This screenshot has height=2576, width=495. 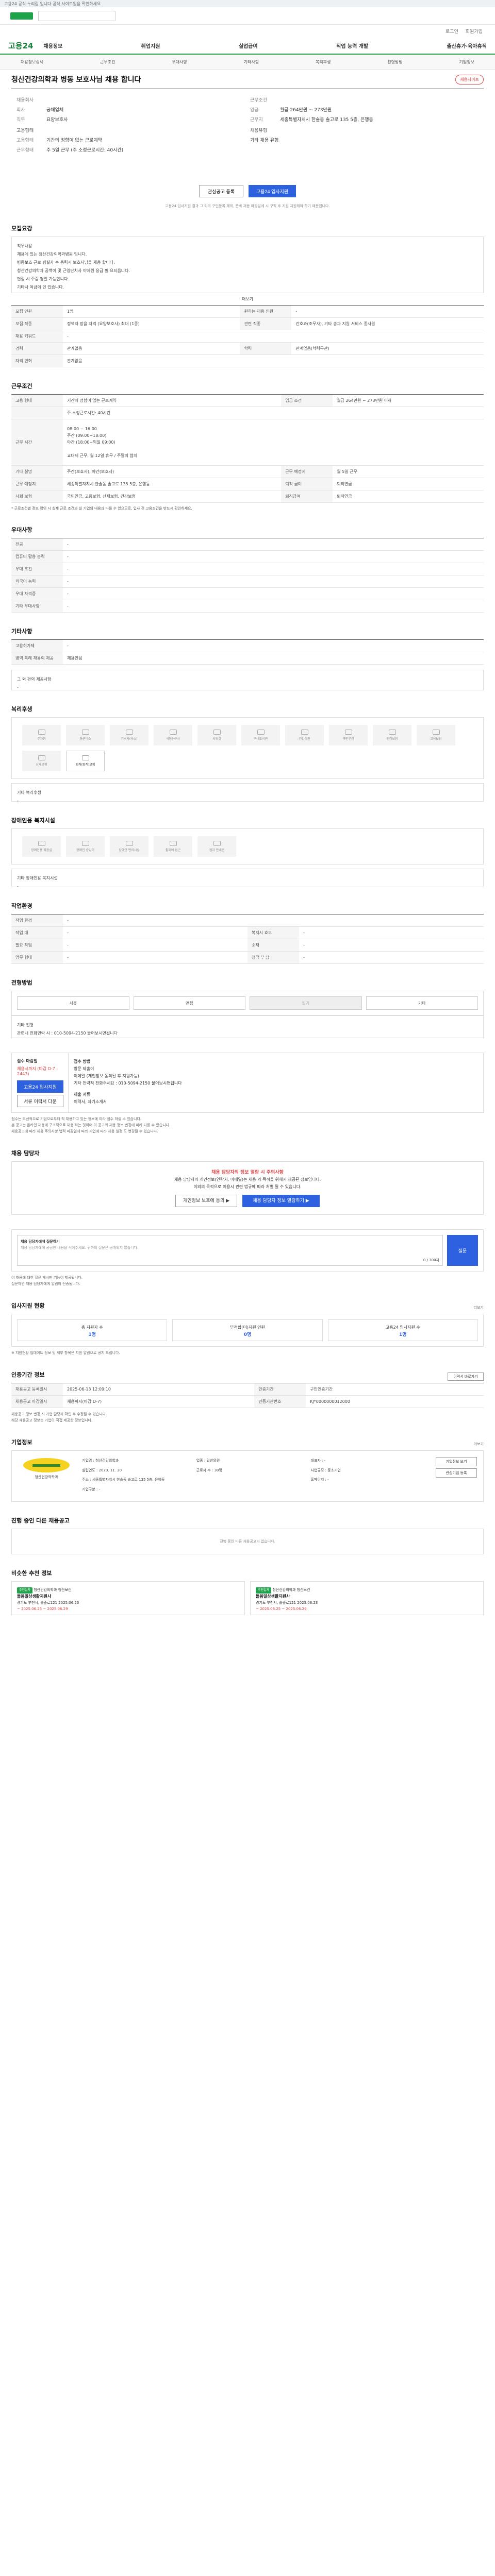 What do you see at coordinates (474, 31) in the screenshot?
I see `join-link: 회원가입` at bounding box center [474, 31].